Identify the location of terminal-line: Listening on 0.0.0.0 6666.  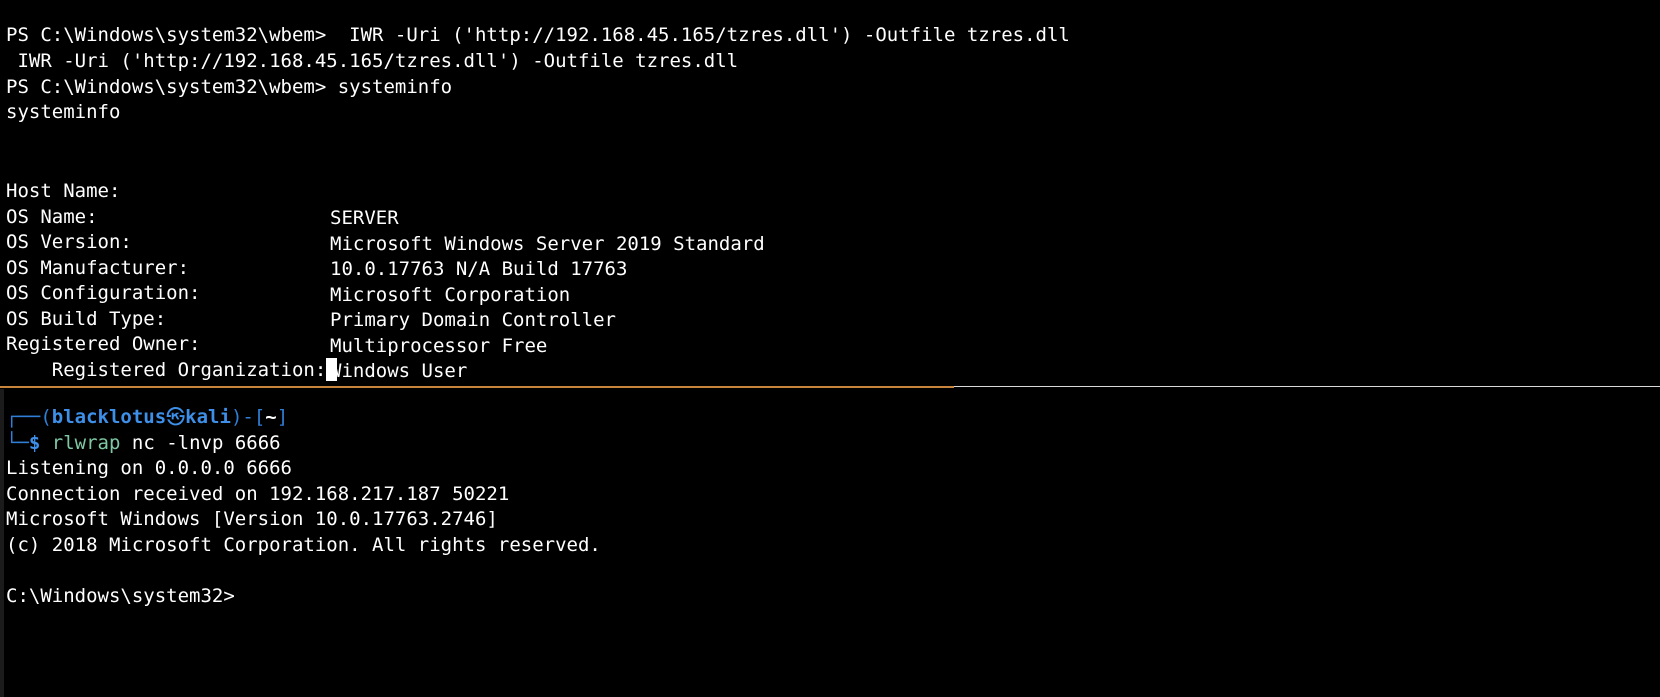
(149, 468).